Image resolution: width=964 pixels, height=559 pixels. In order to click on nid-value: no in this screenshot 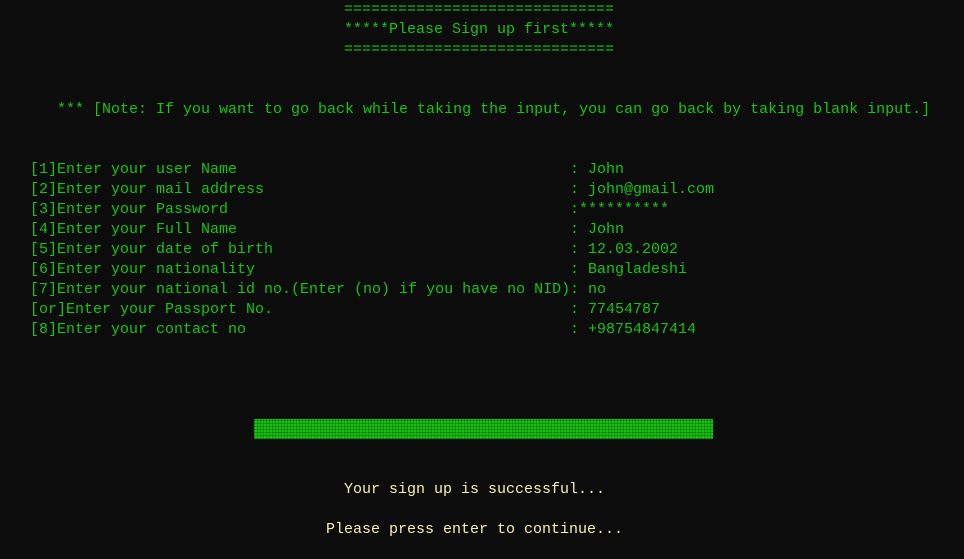, I will do `click(597, 289)`.